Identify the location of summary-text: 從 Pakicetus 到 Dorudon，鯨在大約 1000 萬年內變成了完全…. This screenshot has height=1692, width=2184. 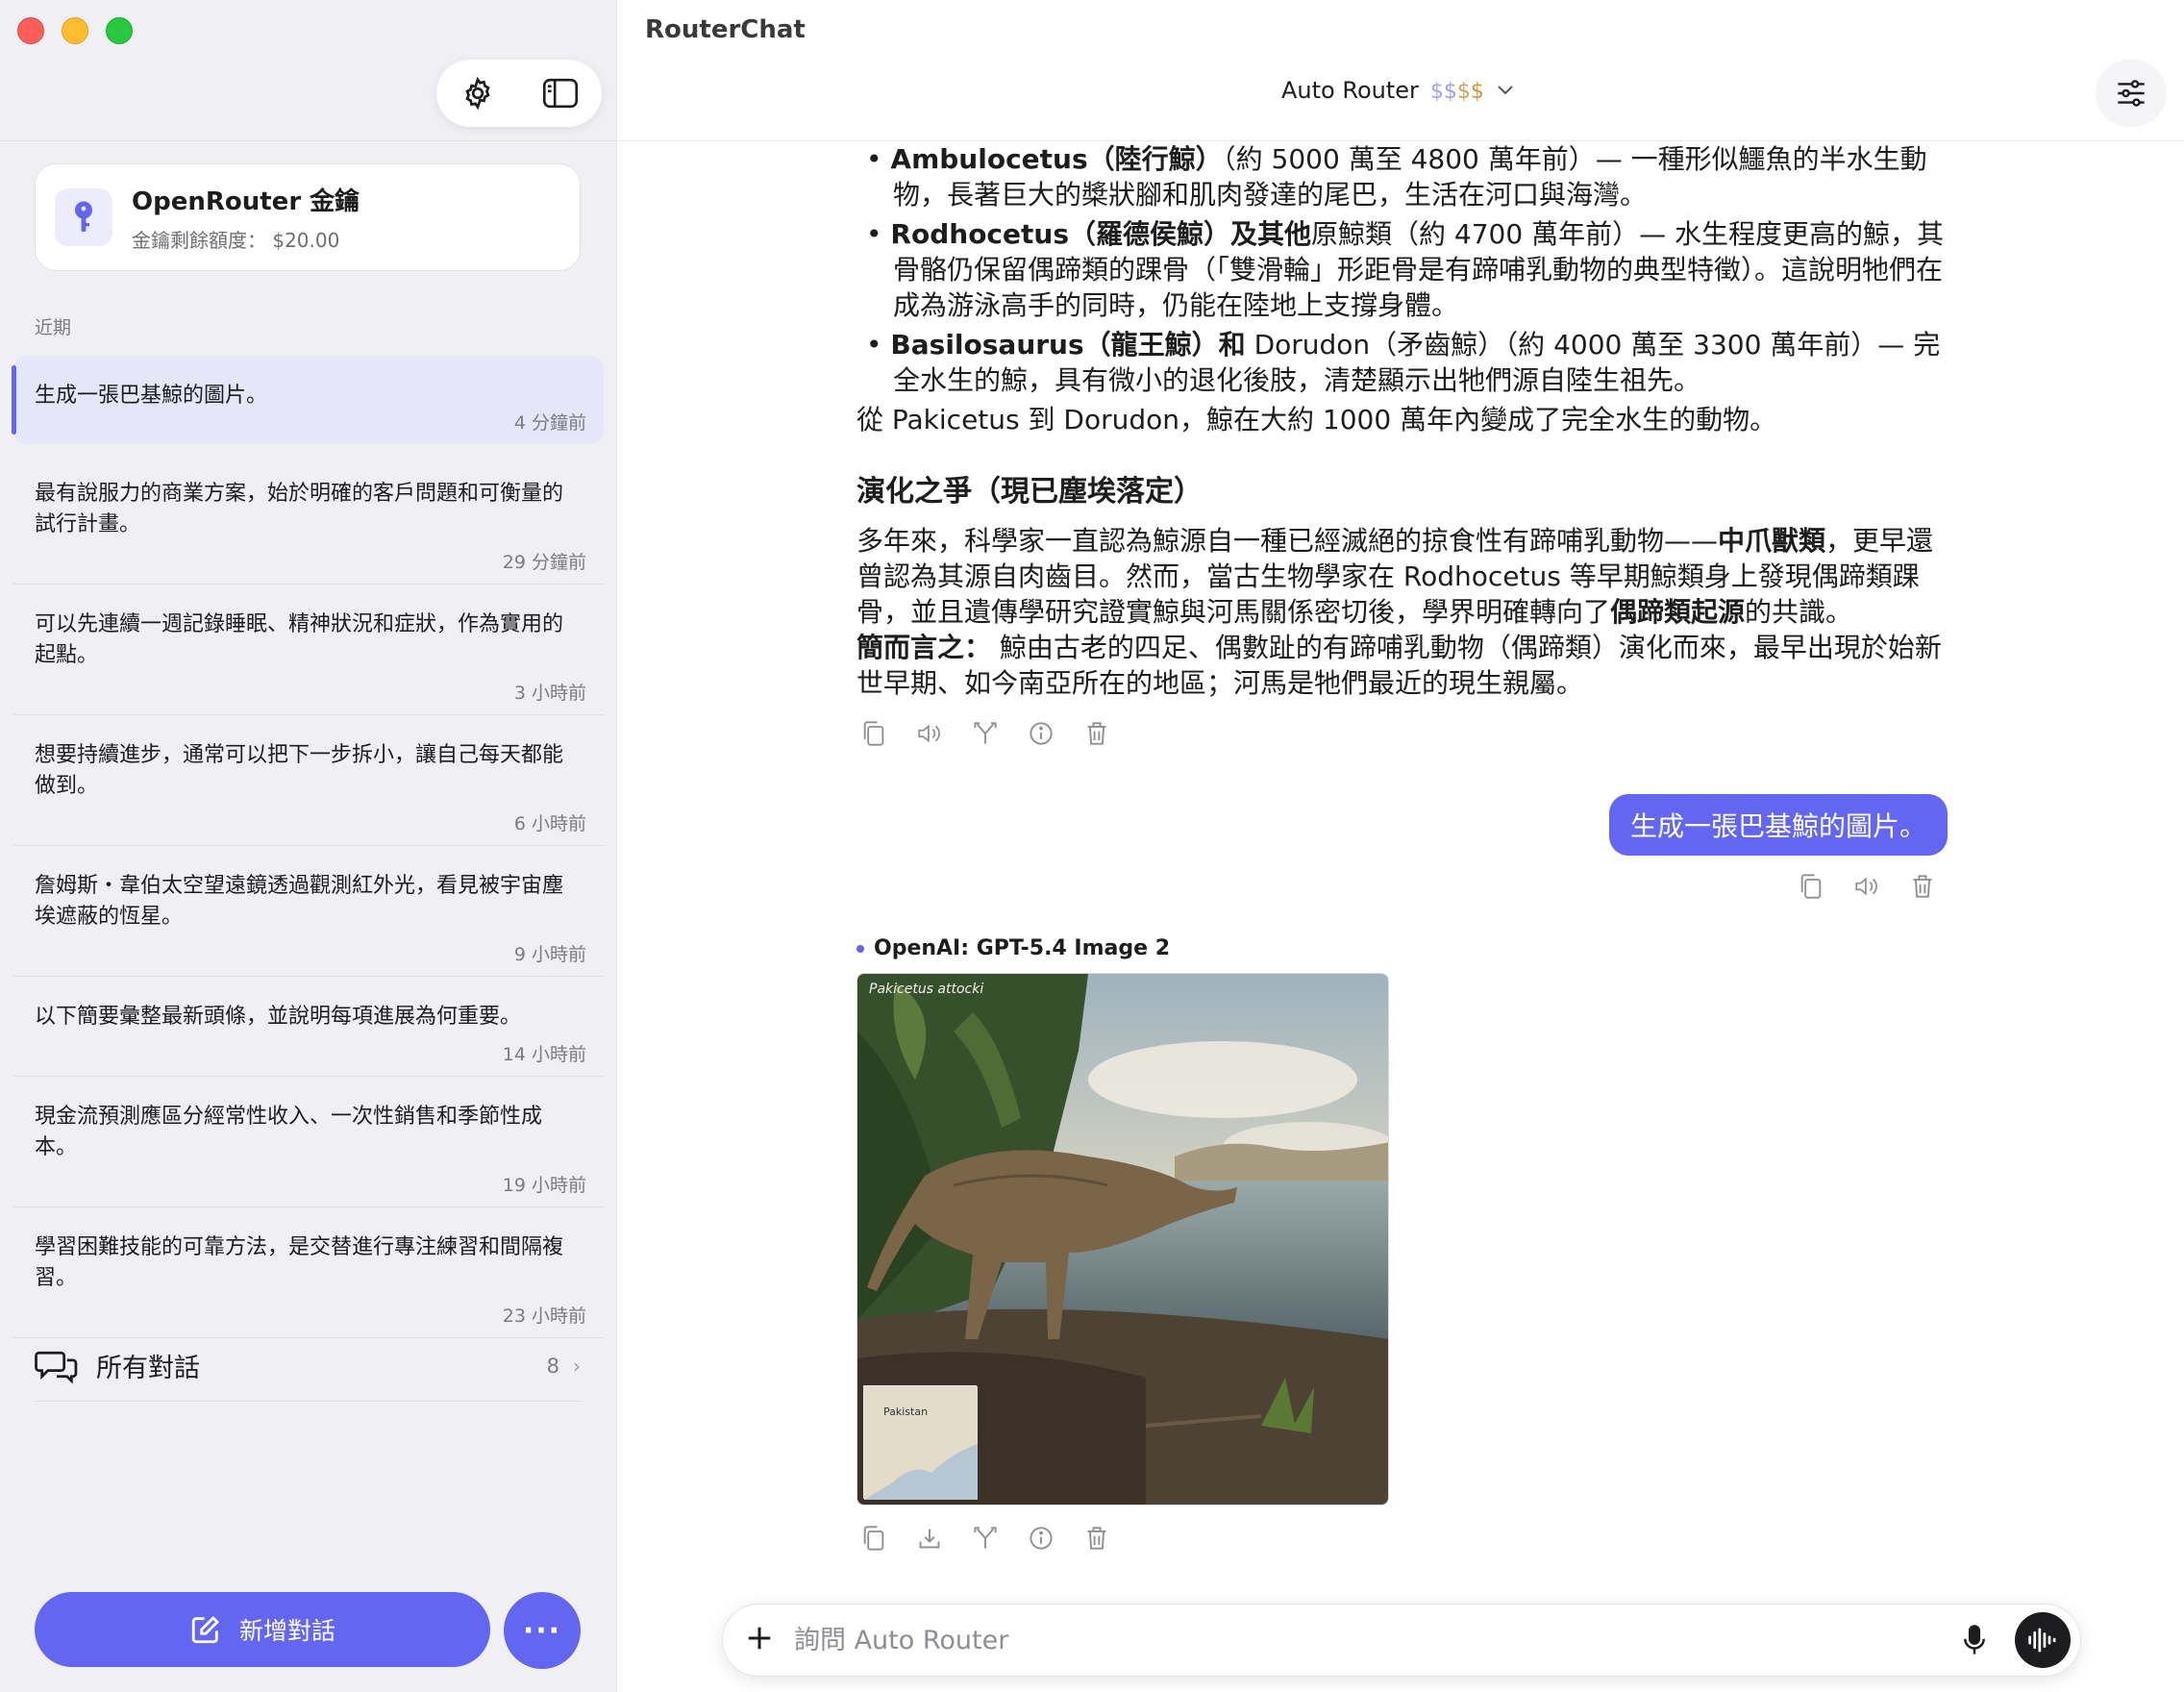
(1316, 419).